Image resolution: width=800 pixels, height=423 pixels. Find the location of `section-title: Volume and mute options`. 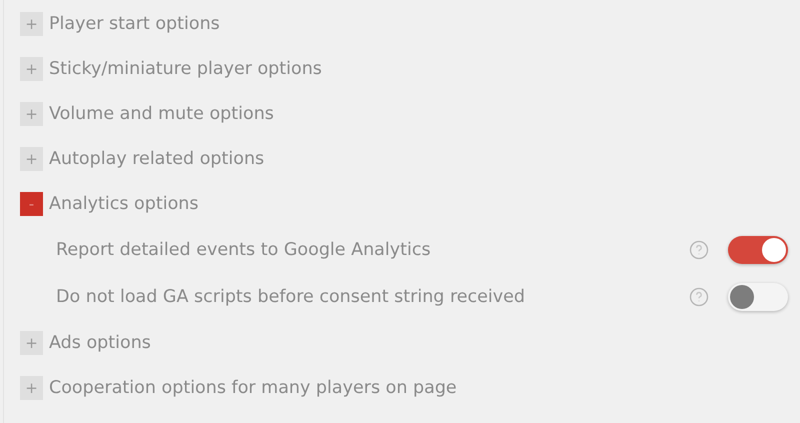

section-title: Volume and mute options is located at coordinates (161, 114).